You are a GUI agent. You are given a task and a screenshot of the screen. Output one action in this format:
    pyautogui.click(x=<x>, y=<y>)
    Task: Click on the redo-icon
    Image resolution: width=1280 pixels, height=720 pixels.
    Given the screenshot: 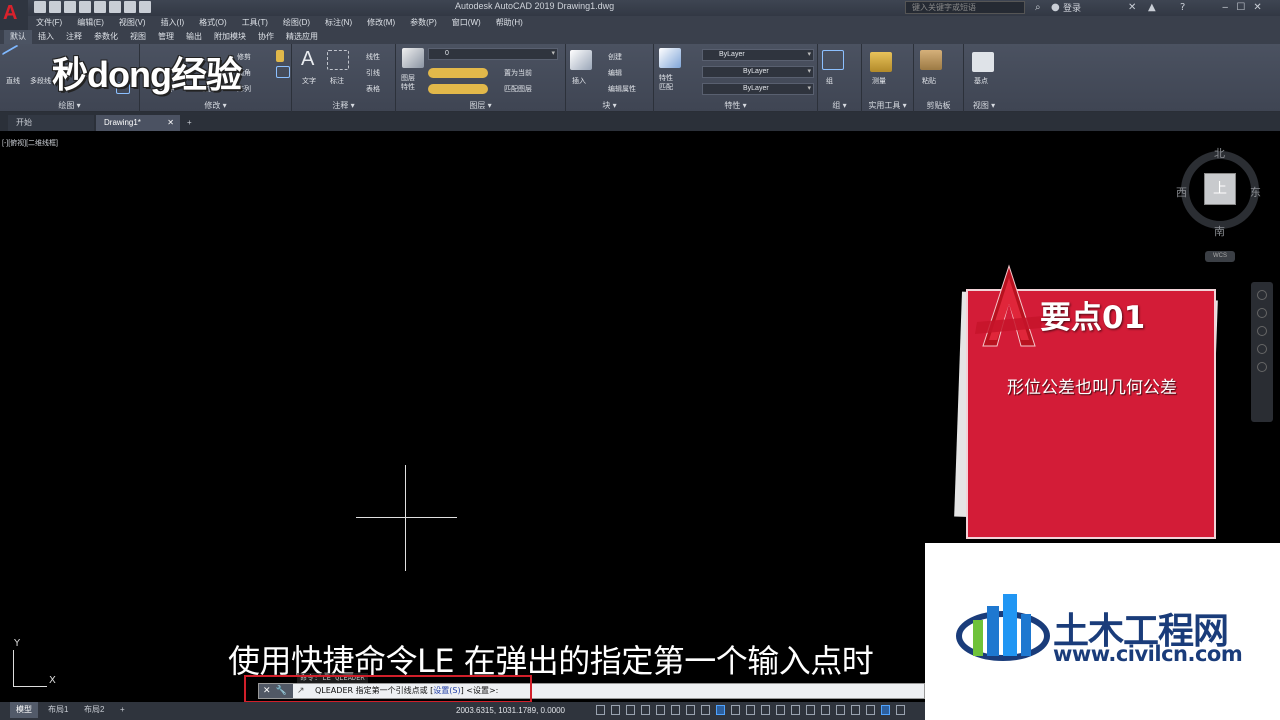 What is the action you would take?
    pyautogui.click(x=145, y=7)
    